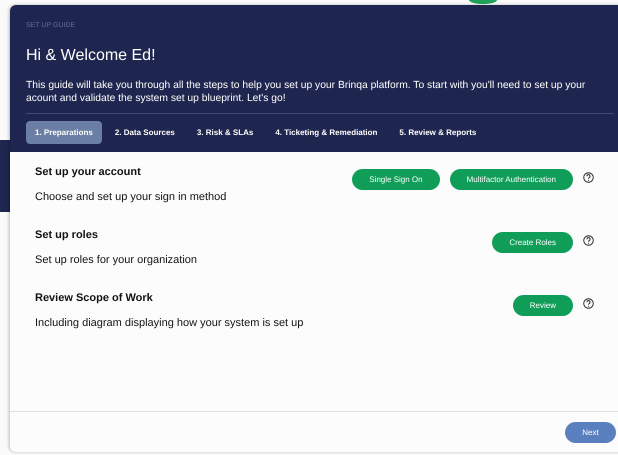 This screenshot has width=618, height=455. What do you see at coordinates (94, 298) in the screenshot?
I see `step-title: Review Scope of Work` at bounding box center [94, 298].